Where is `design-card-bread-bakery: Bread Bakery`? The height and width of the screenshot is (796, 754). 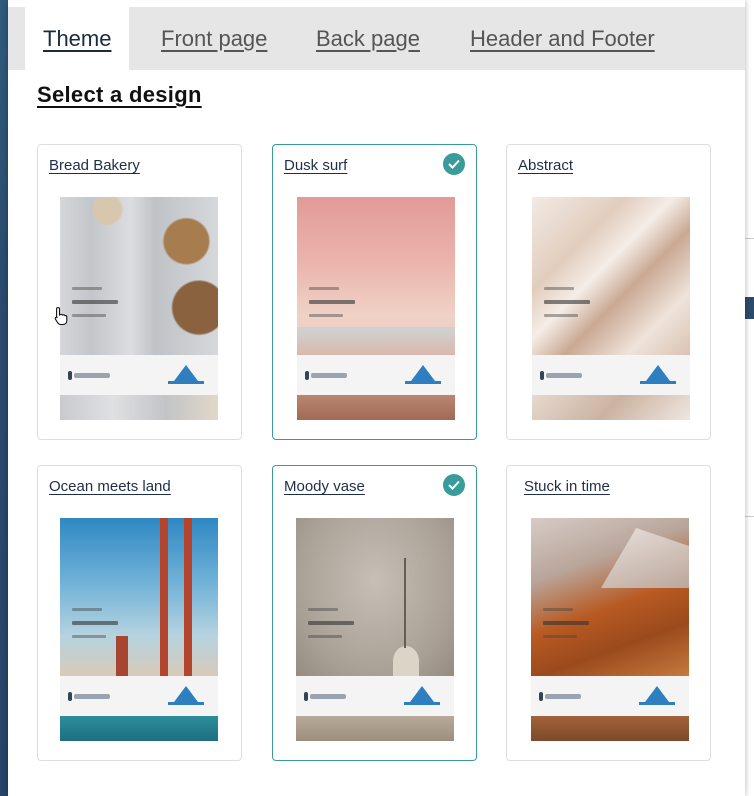 design-card-bread-bakery: Bread Bakery is located at coordinates (139, 292).